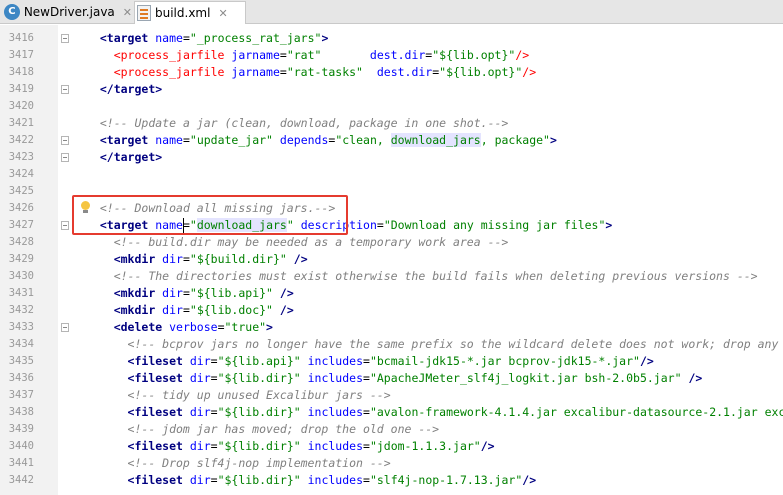 This screenshot has height=495, width=783. I want to click on text-caret, so click(183, 225).